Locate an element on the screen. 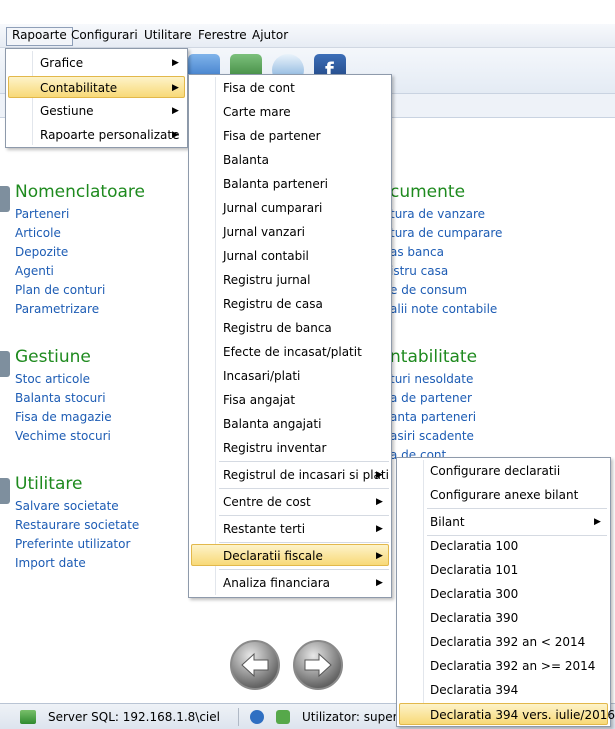 The width and height of the screenshot is (615, 729). utilitare-icon is located at coordinates (5, 491).